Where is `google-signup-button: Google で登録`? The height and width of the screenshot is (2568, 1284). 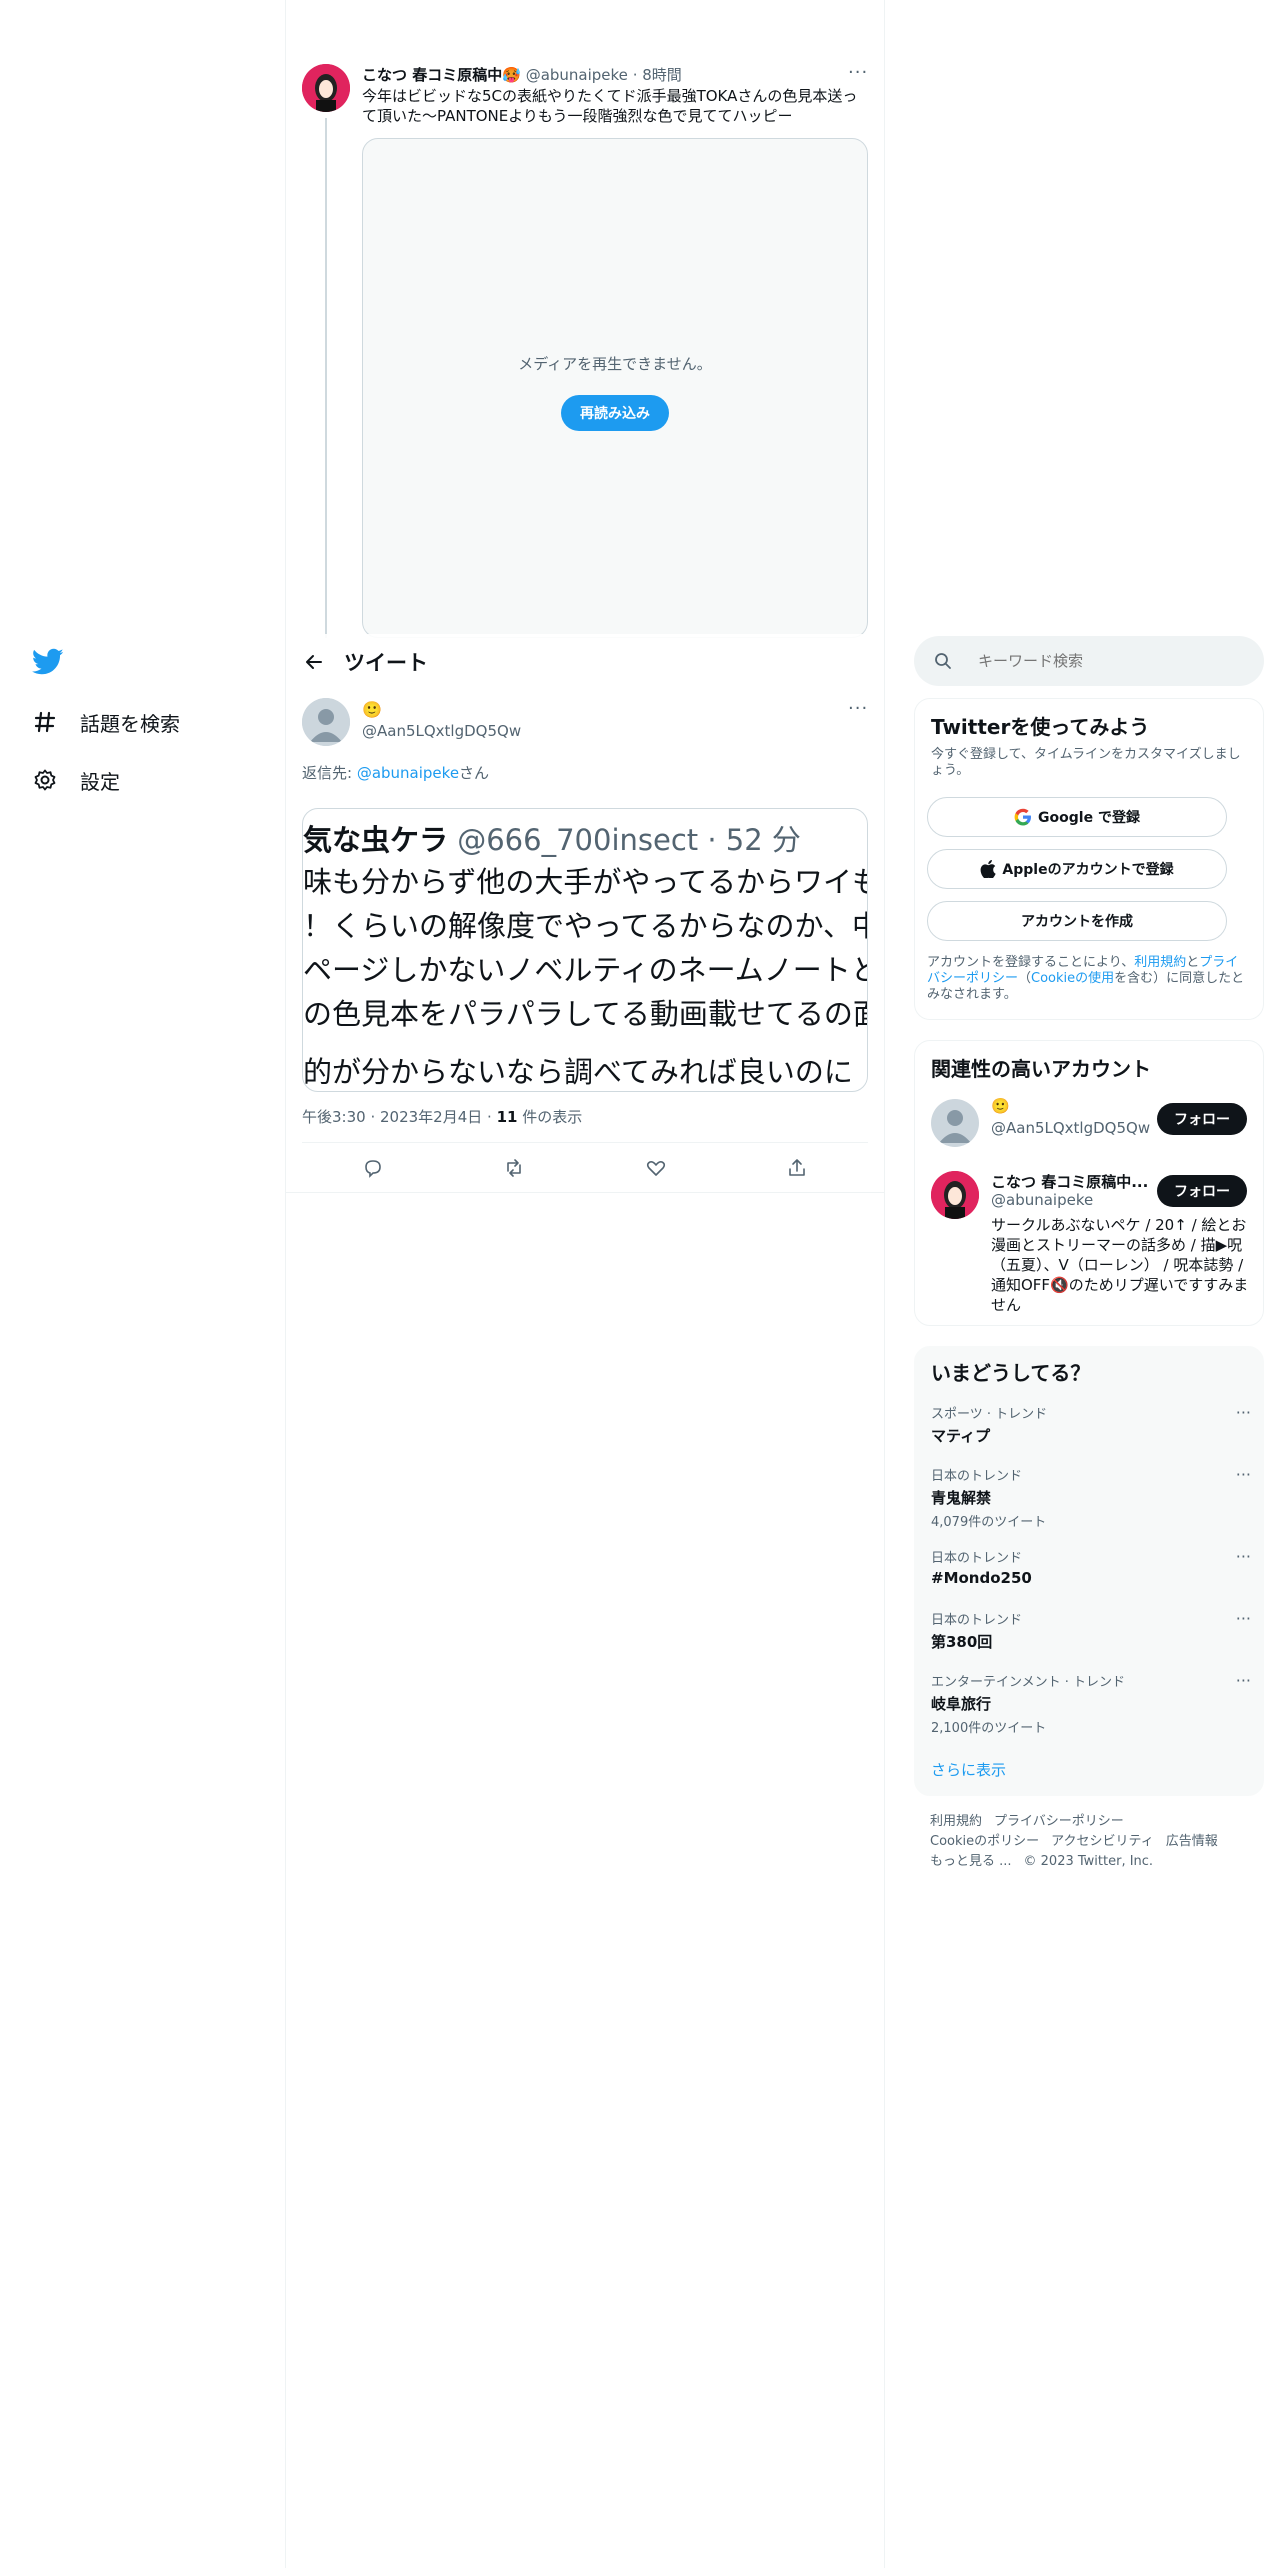 google-signup-button: Google で登録 is located at coordinates (1077, 817).